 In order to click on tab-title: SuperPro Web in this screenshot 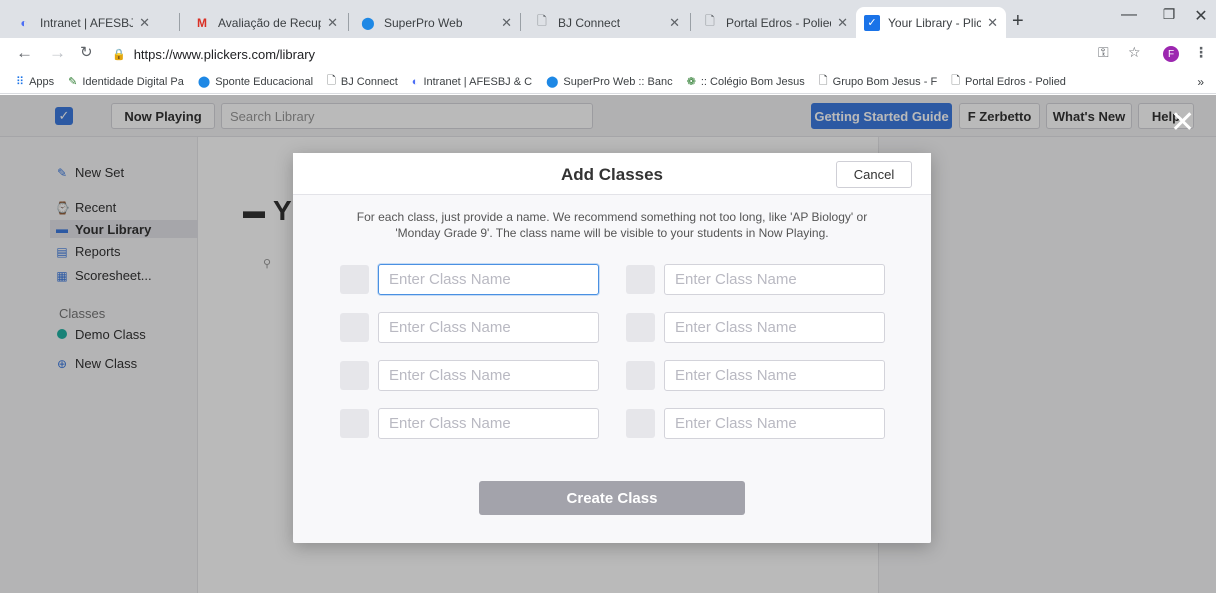, I will do `click(423, 22)`.